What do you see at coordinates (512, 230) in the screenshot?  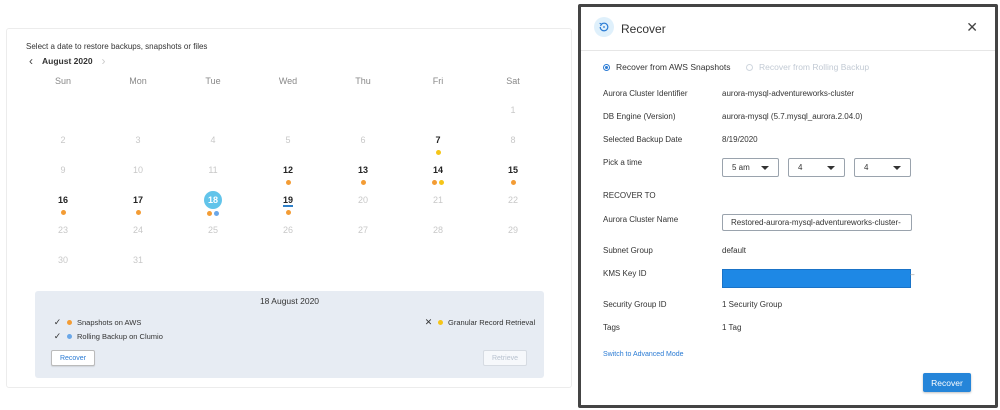 I see `day-number: 29` at bounding box center [512, 230].